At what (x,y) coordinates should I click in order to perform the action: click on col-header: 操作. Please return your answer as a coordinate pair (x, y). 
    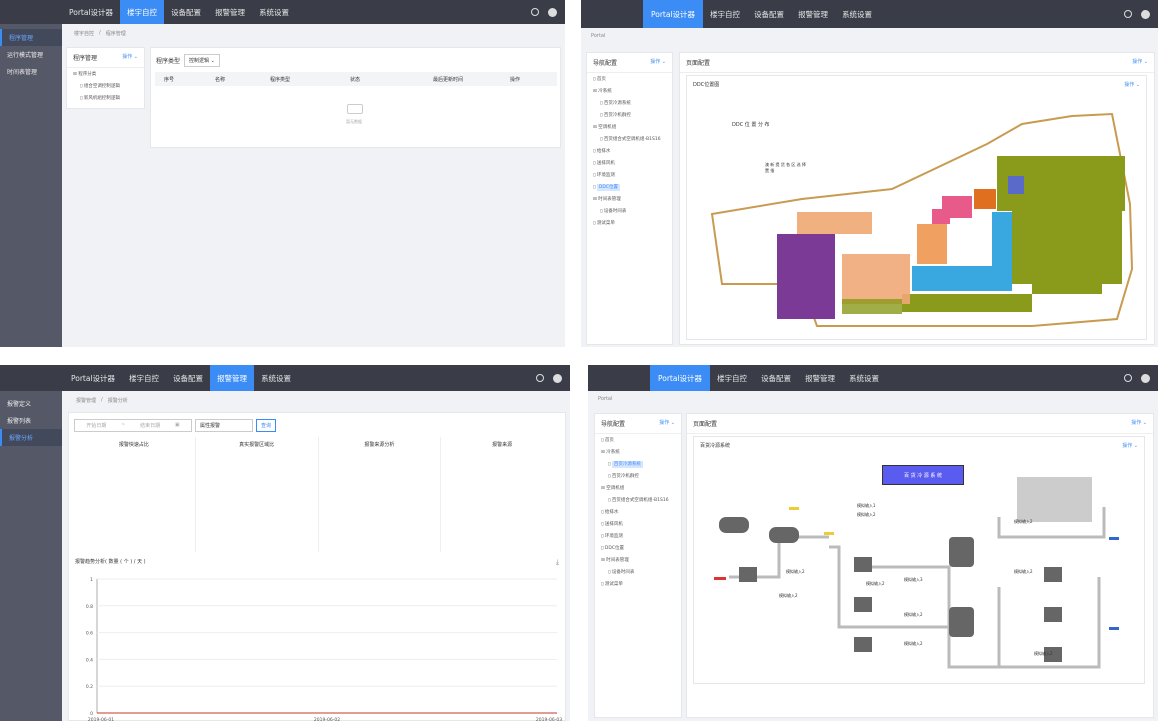
    Looking at the image, I should click on (515, 79).